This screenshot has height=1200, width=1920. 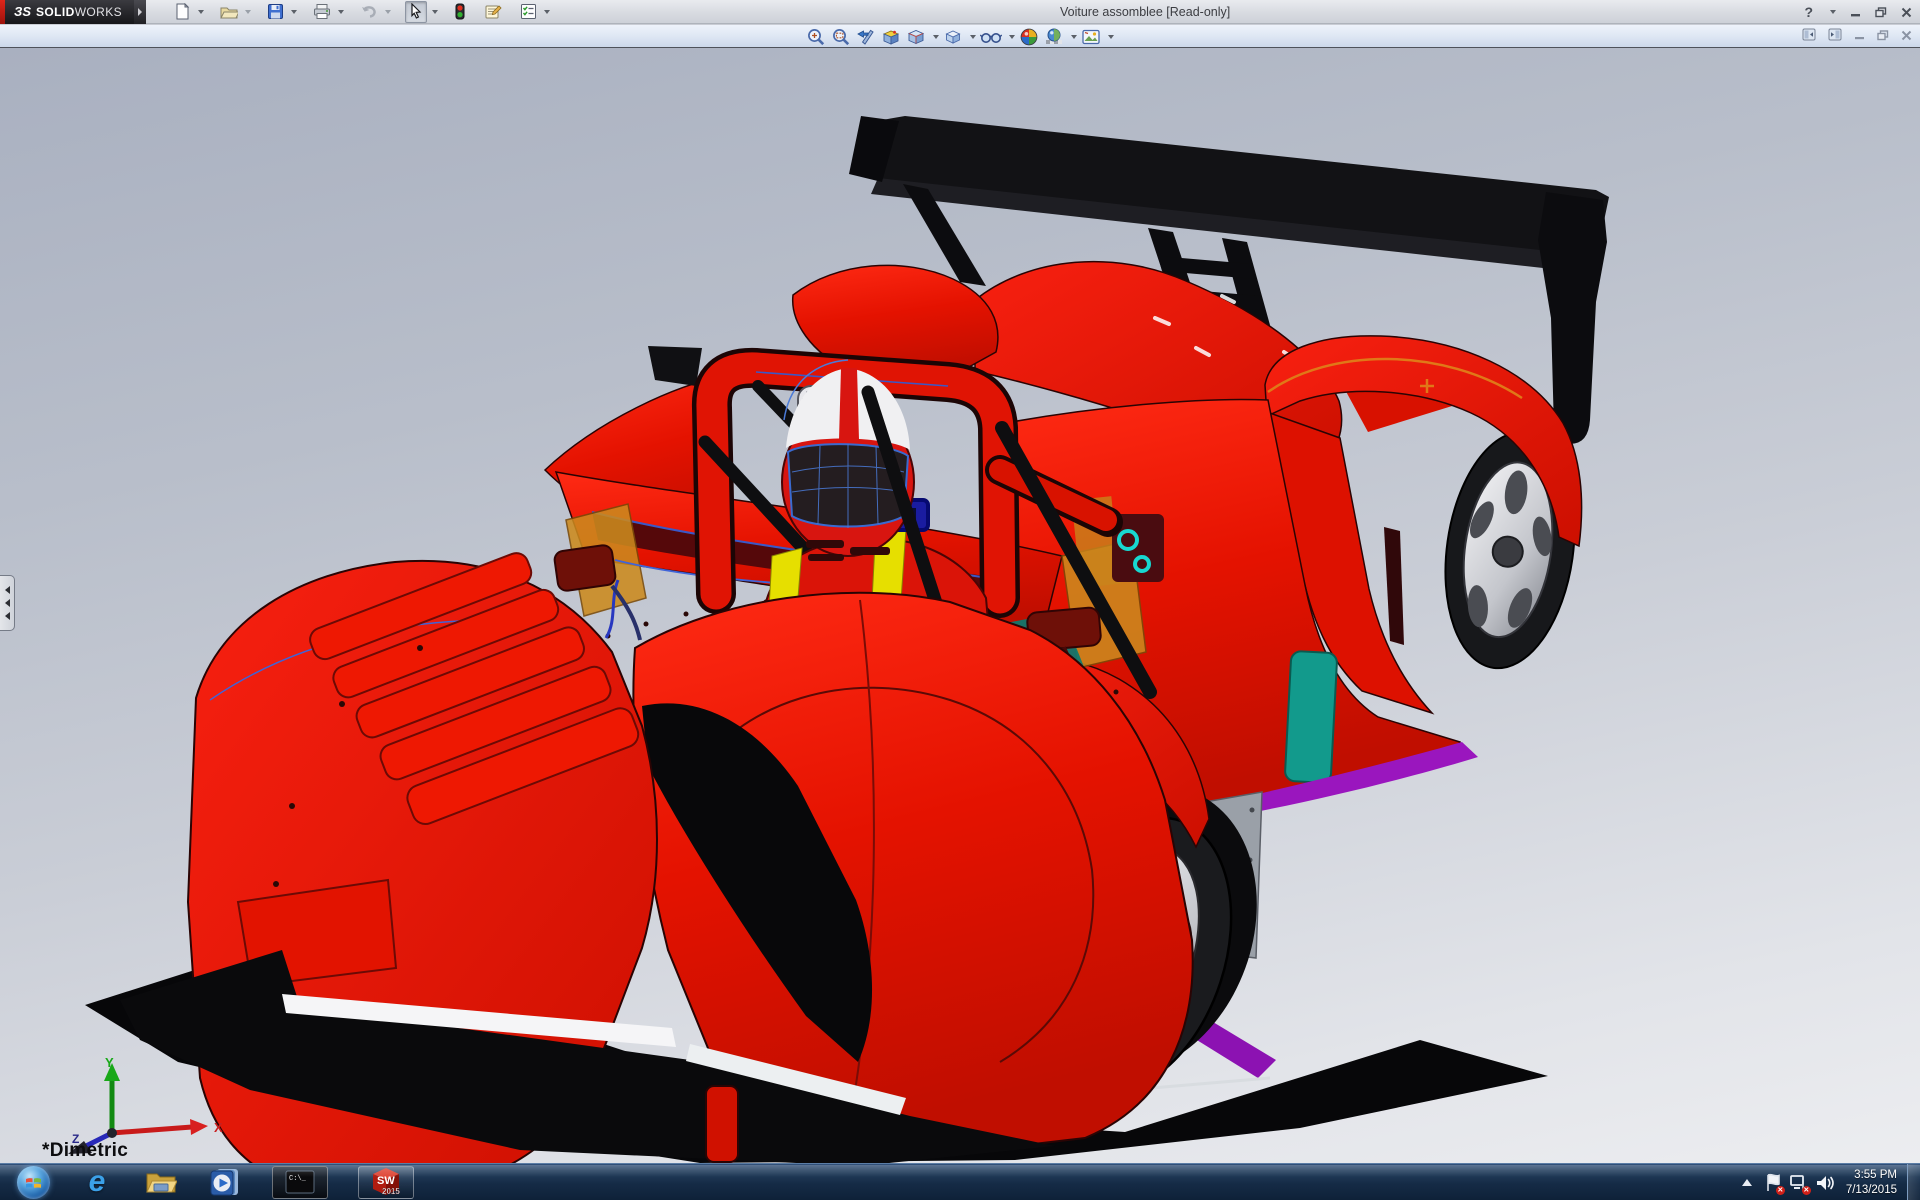 I want to click on file-properties-icon, so click(x=493, y=12).